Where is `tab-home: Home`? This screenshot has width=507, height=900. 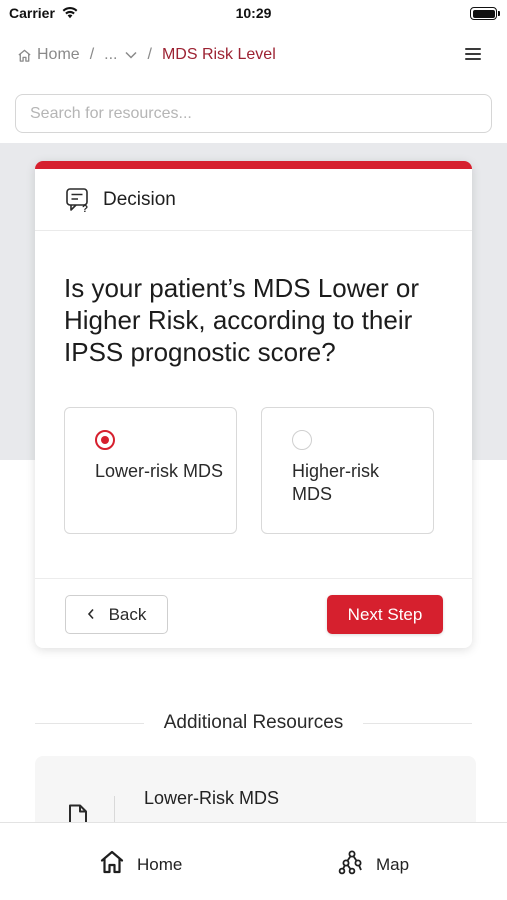
tab-home: Home is located at coordinates (140, 864).